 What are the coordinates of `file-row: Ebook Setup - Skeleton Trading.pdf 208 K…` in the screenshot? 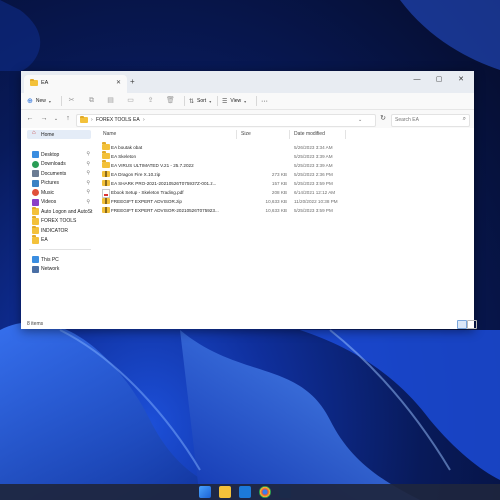 It's located at (284, 193).